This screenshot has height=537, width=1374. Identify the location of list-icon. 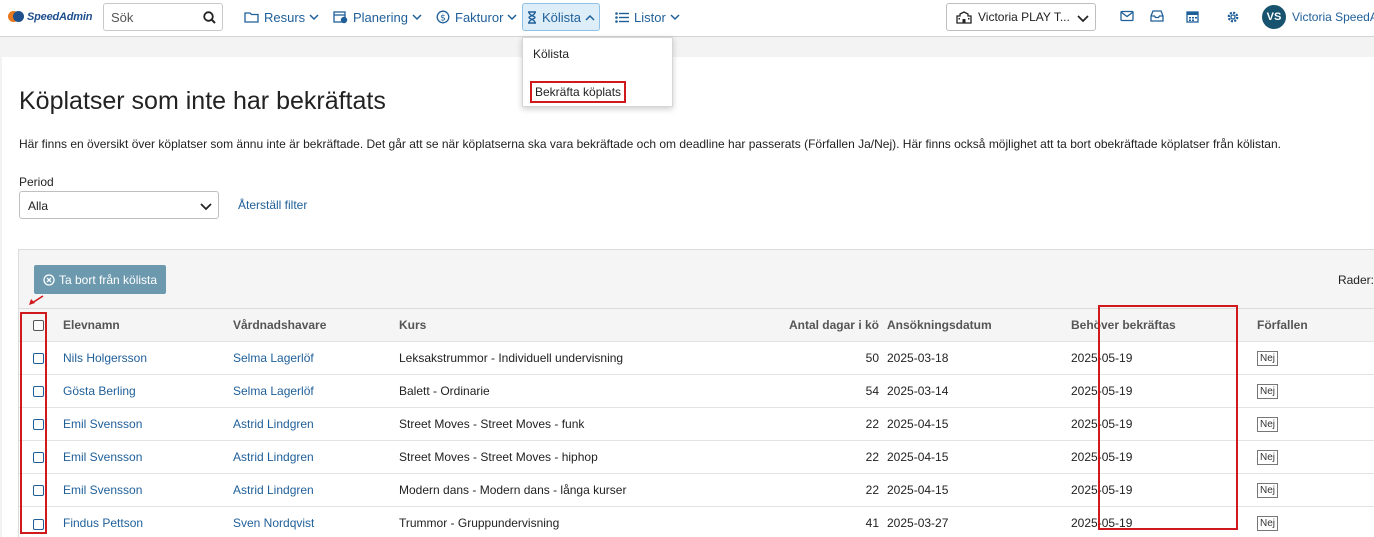
(622, 17).